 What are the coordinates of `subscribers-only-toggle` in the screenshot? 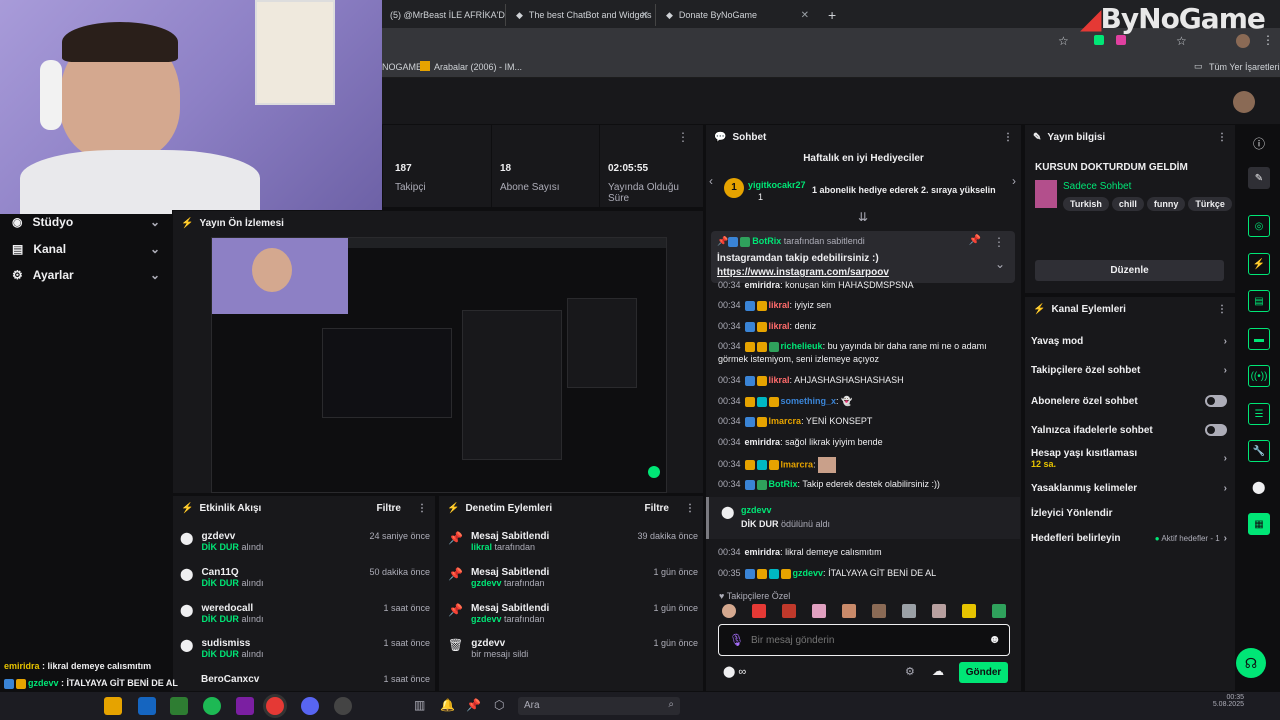 It's located at (1216, 401).